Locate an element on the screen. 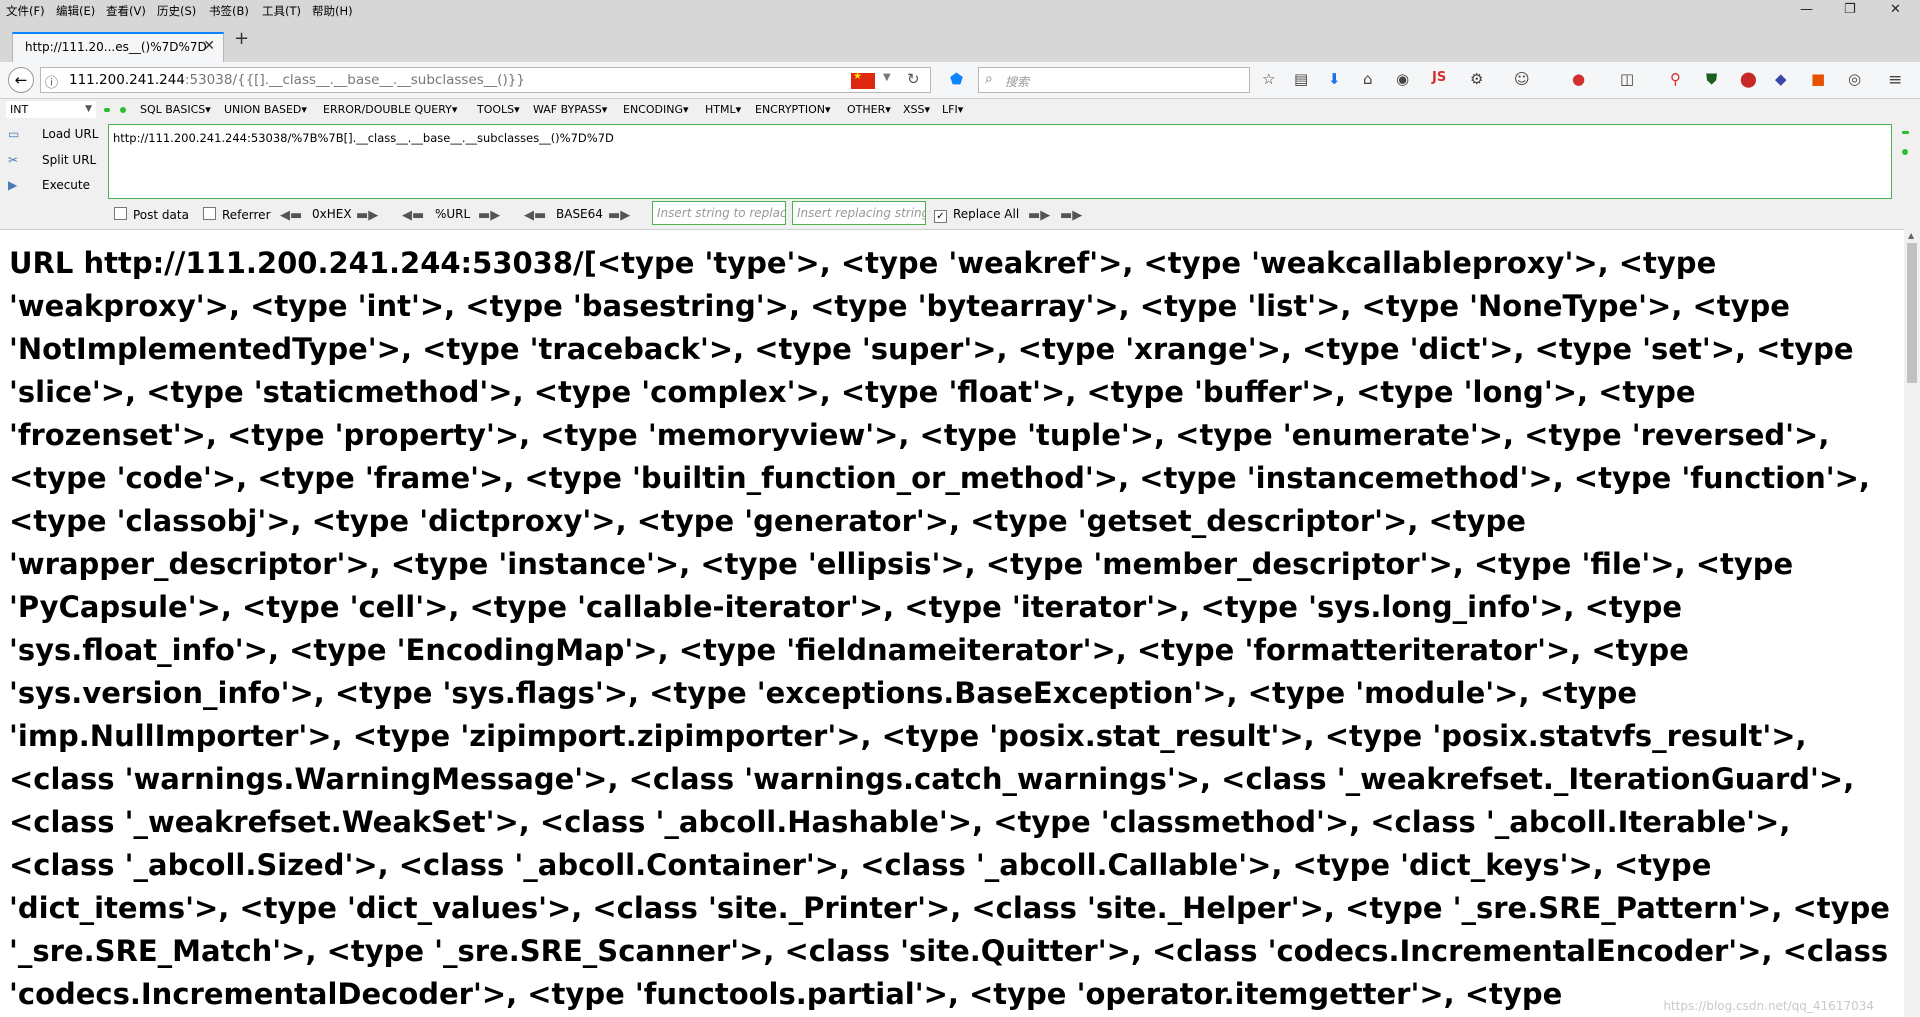 This screenshot has width=1920, height=1017. home-icon: ⌂ is located at coordinates (1368, 79).